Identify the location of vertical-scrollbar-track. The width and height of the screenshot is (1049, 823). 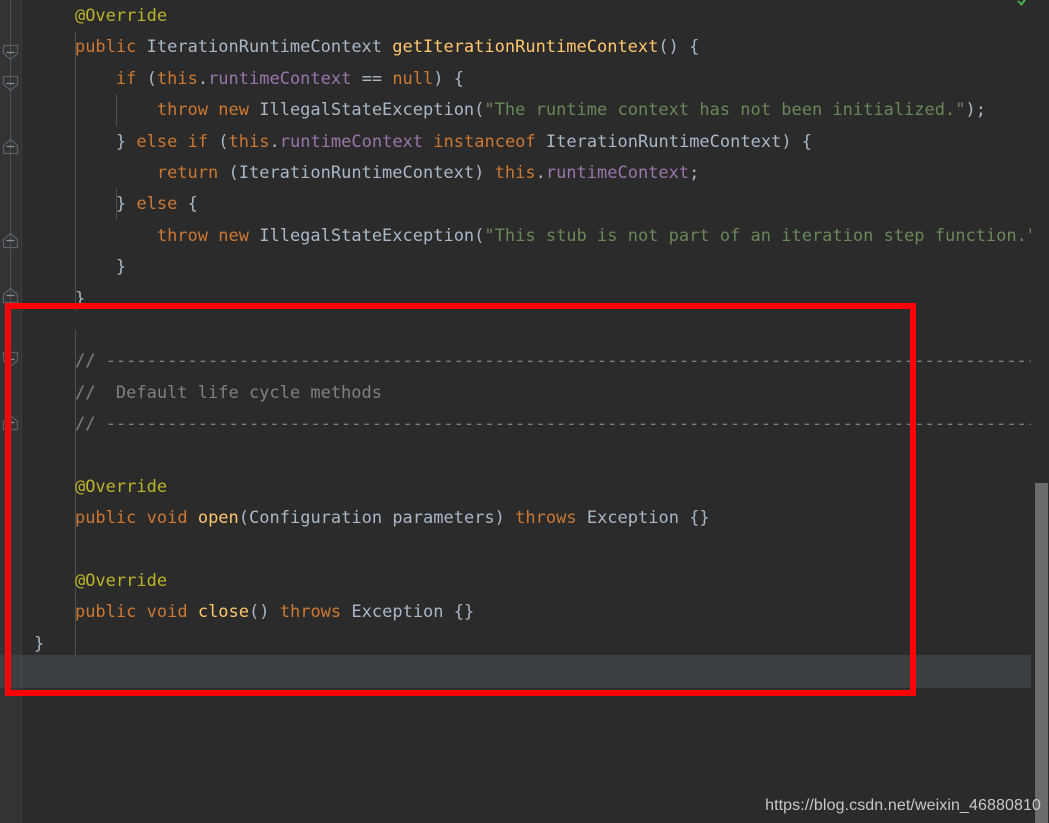
(1040, 411).